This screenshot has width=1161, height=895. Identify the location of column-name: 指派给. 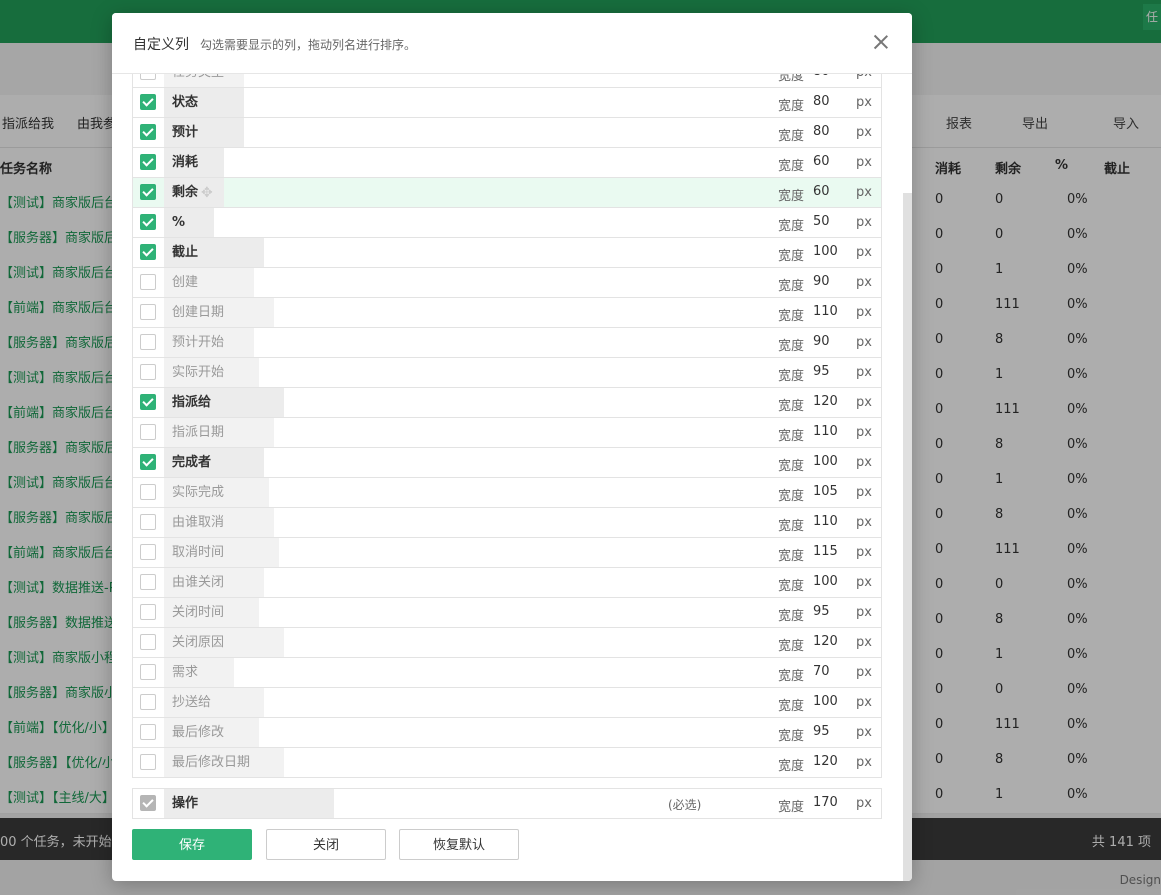
(224, 402).